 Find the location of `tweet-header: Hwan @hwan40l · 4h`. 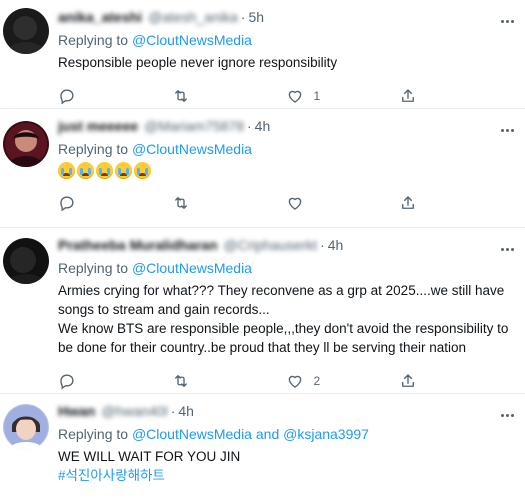

tweet-header: Hwan @hwan40l · 4h is located at coordinates (285, 408).